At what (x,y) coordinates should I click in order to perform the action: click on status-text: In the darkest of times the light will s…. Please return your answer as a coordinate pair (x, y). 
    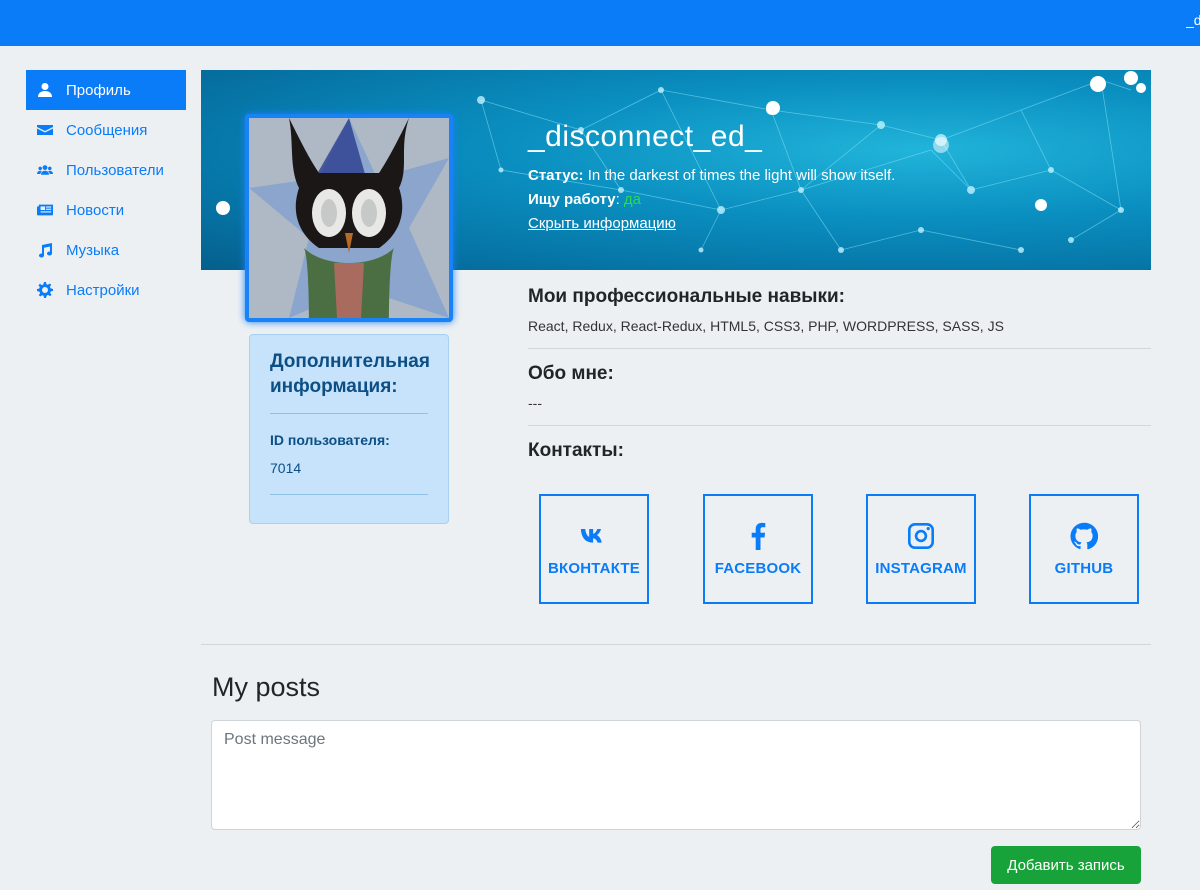
    Looking at the image, I should click on (742, 175).